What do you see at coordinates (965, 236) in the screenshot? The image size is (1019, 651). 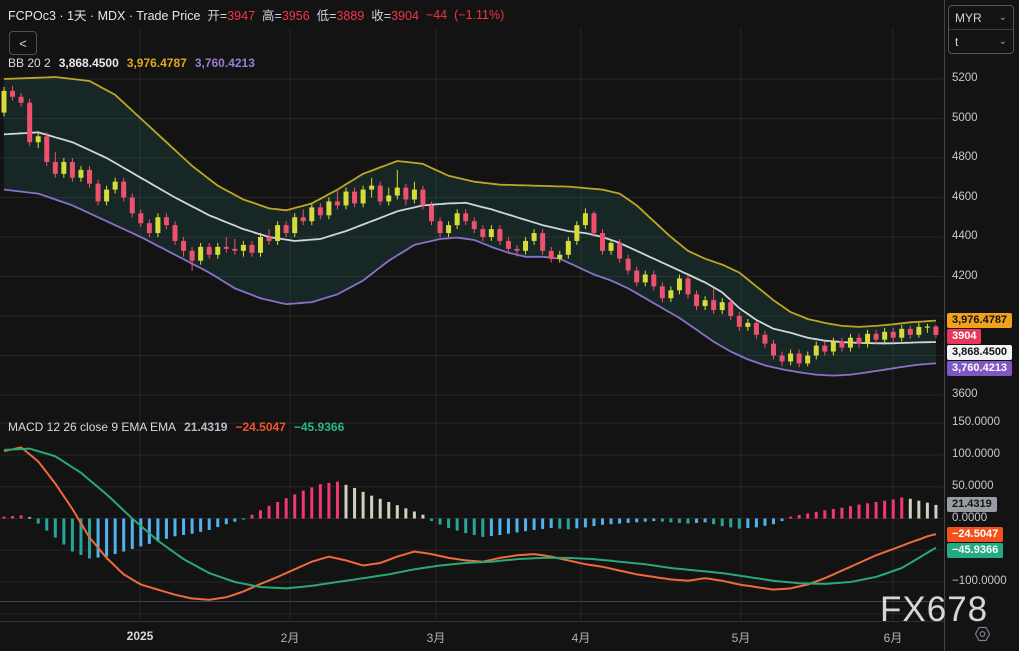 I see `price-tick-label: 4400` at bounding box center [965, 236].